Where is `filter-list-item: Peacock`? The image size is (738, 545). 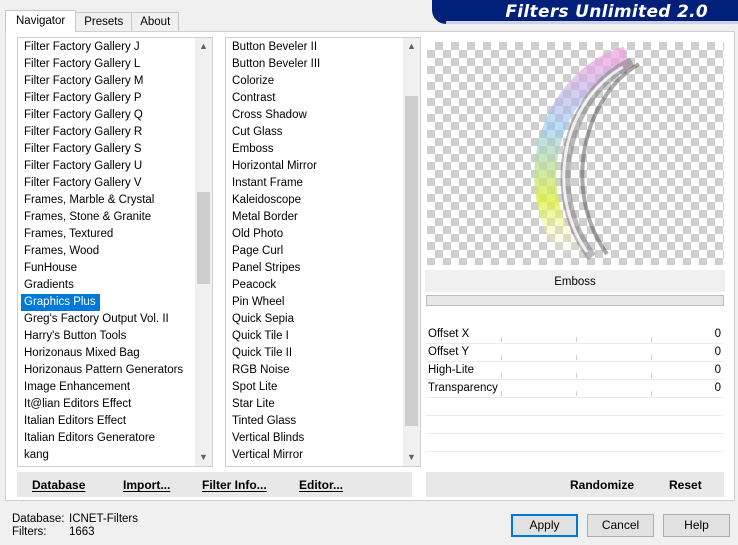 filter-list-item: Peacock is located at coordinates (273, 285).